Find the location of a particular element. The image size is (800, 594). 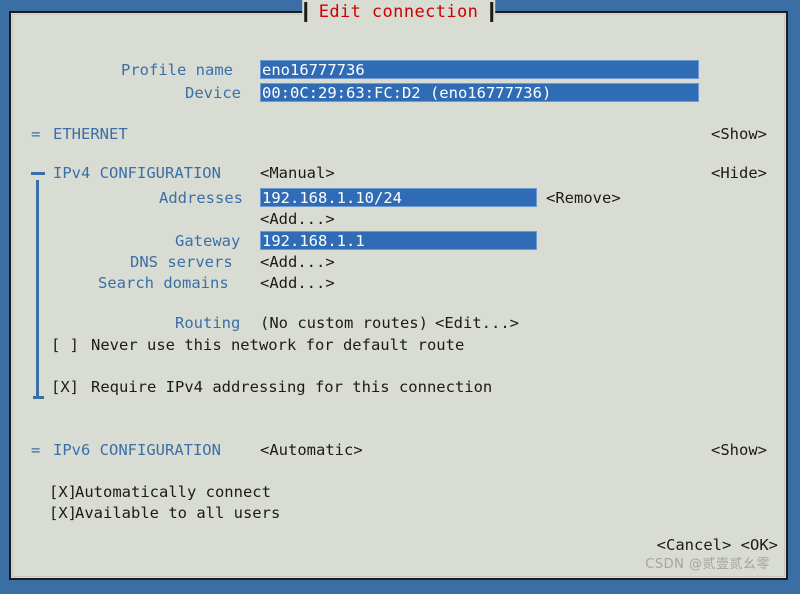

device-value: 00:0C:29:63:FC:D2 (eno16777736) is located at coordinates (407, 93).